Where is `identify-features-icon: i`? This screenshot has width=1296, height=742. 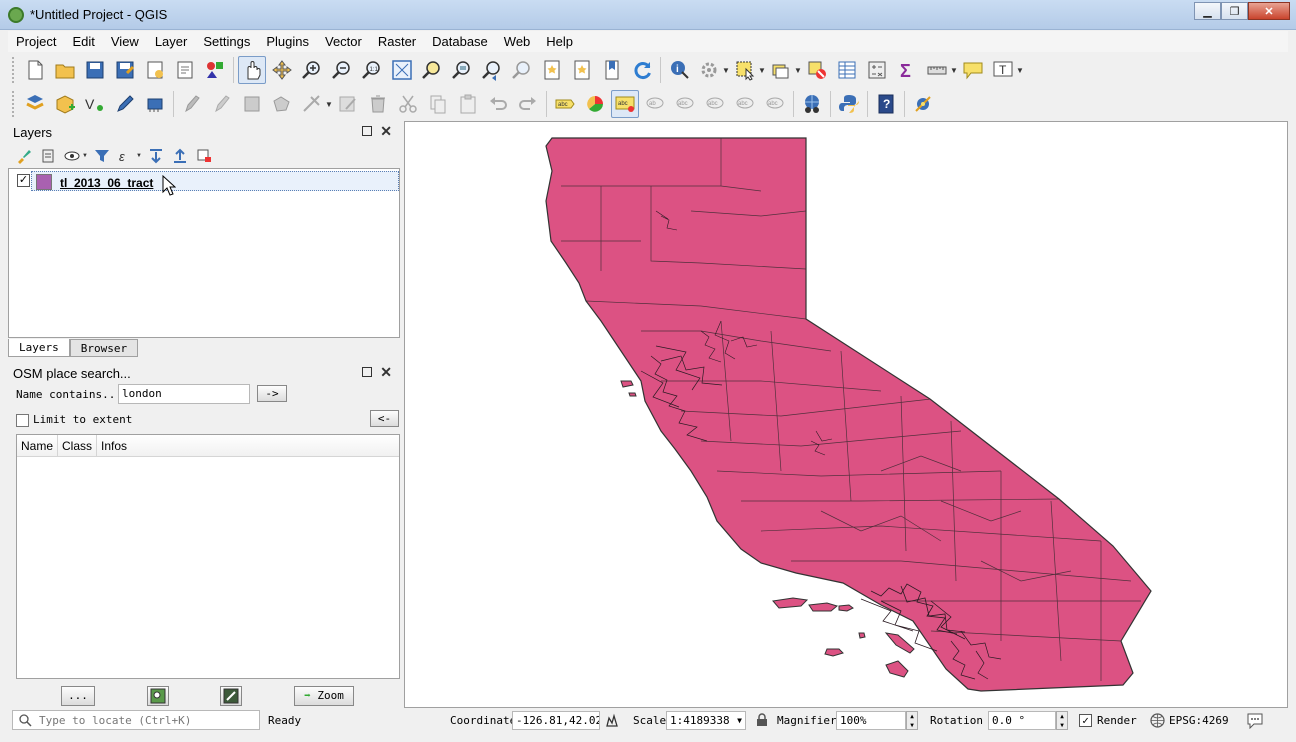 identify-features-icon: i is located at coordinates (679, 70).